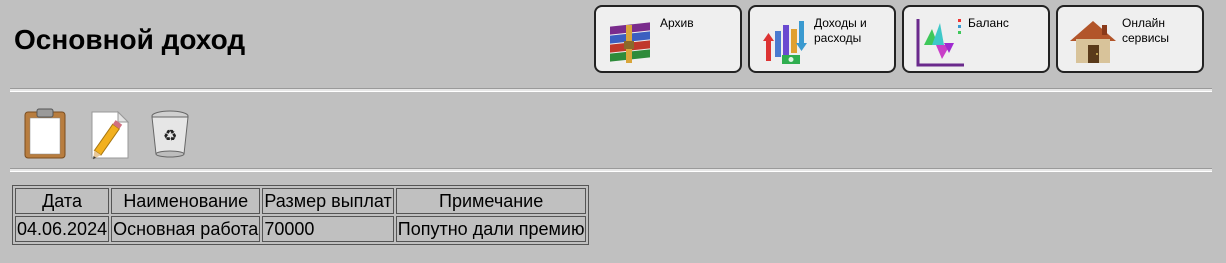 The height and width of the screenshot is (263, 1226). Describe the element at coordinates (611, 90) in the screenshot. I see `top-divider` at that location.